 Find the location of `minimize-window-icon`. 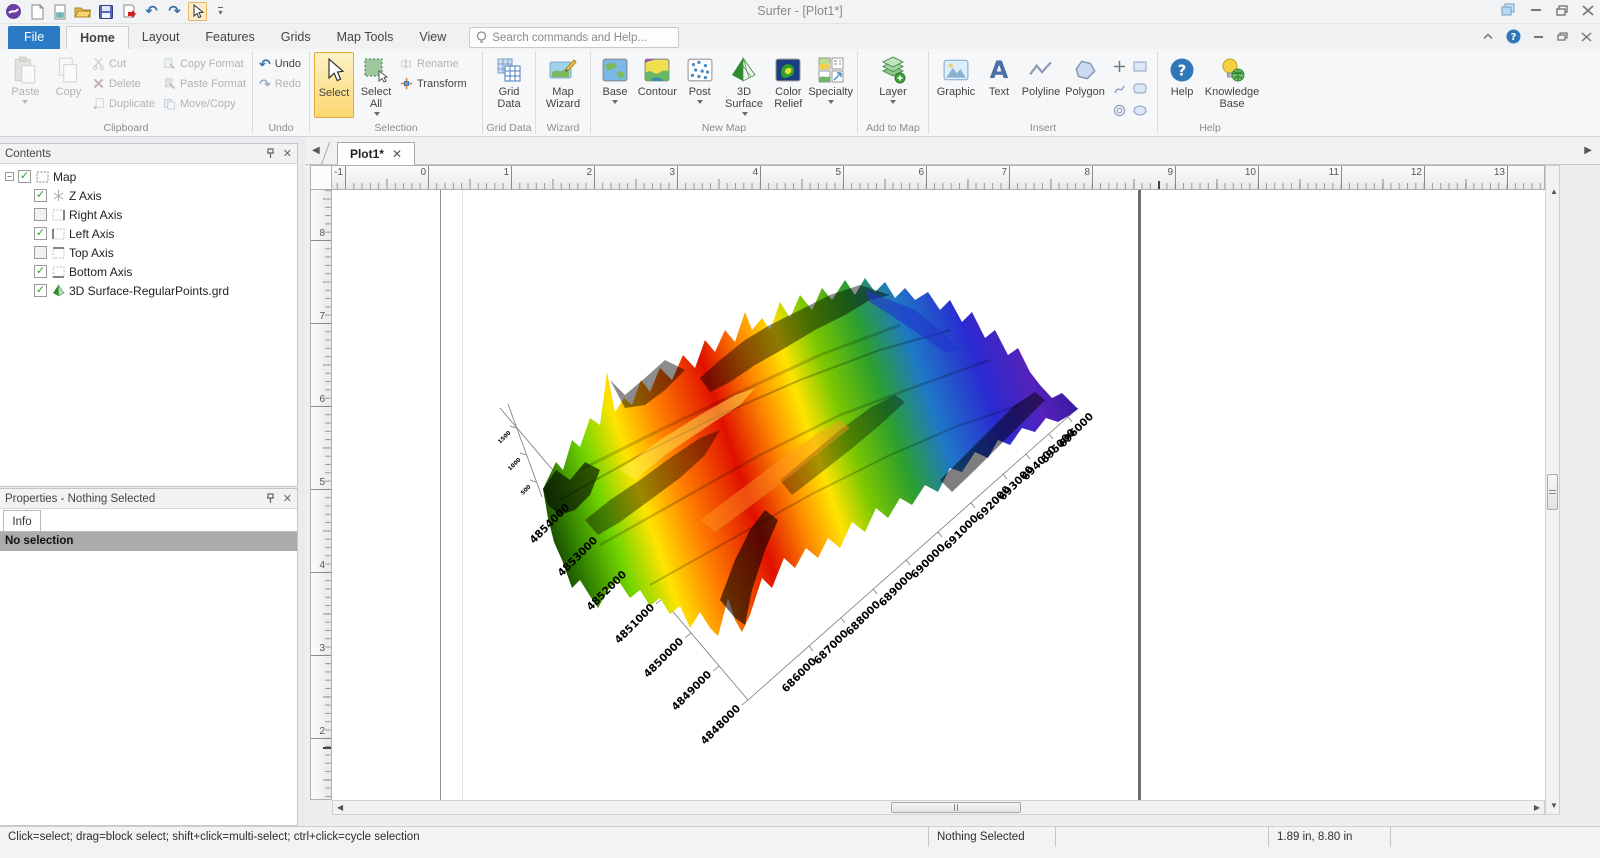

minimize-window-icon is located at coordinates (1536, 10).